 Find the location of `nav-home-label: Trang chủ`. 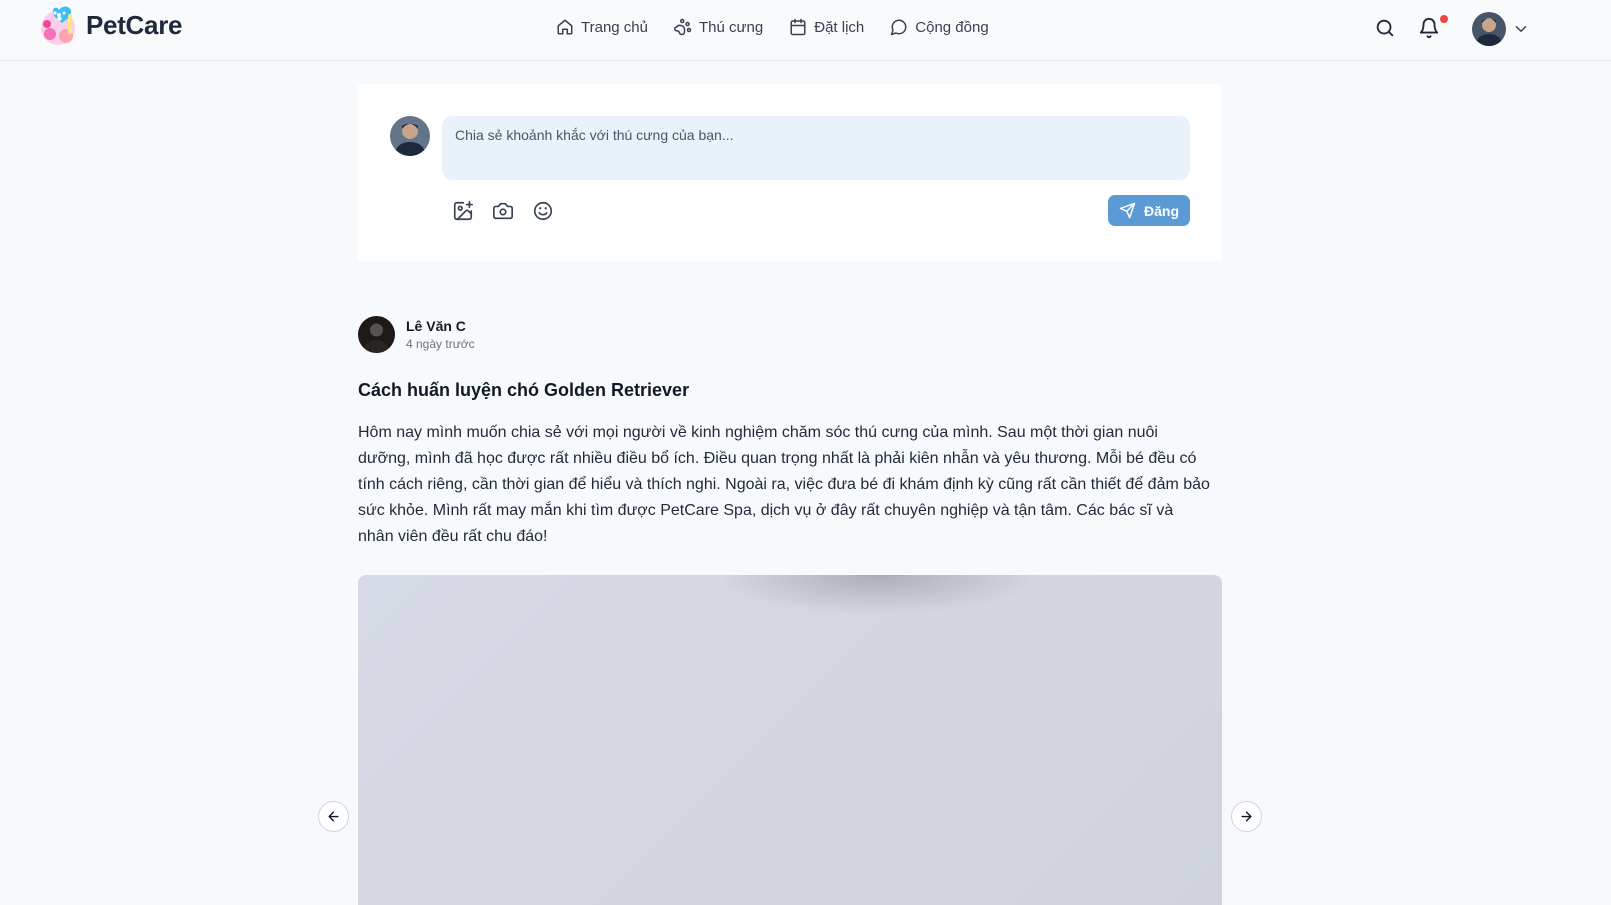

nav-home-label: Trang chủ is located at coordinates (614, 27).